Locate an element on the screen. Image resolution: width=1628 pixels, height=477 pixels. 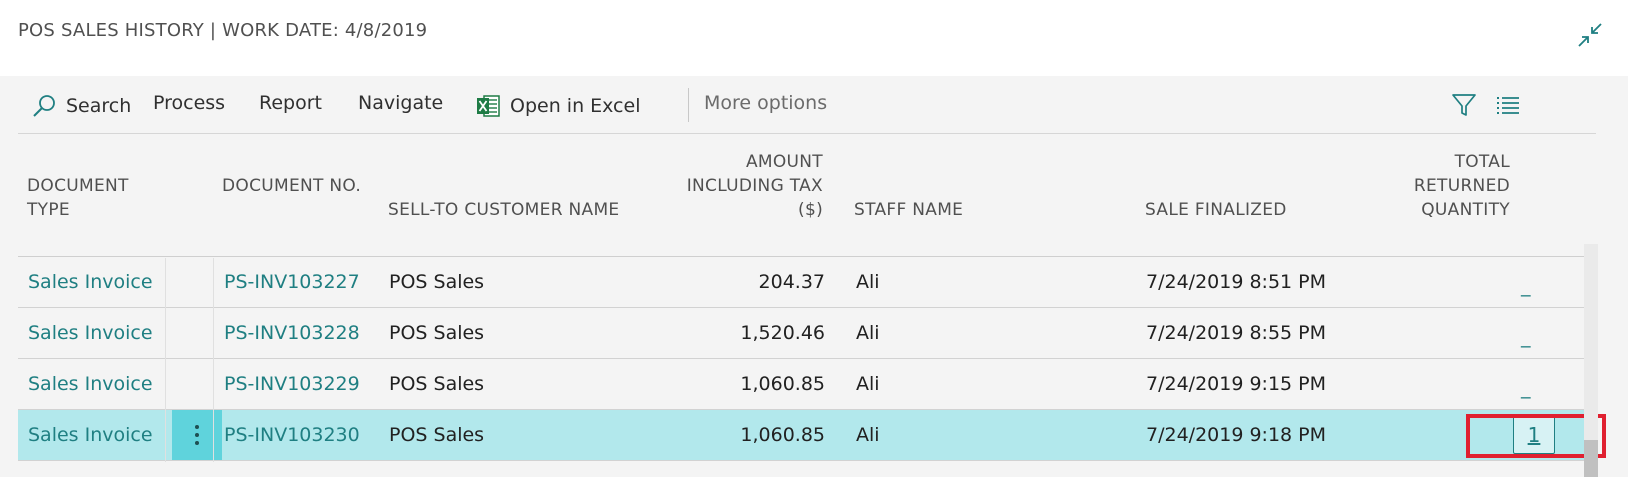
search-action: Search is located at coordinates (80, 106).